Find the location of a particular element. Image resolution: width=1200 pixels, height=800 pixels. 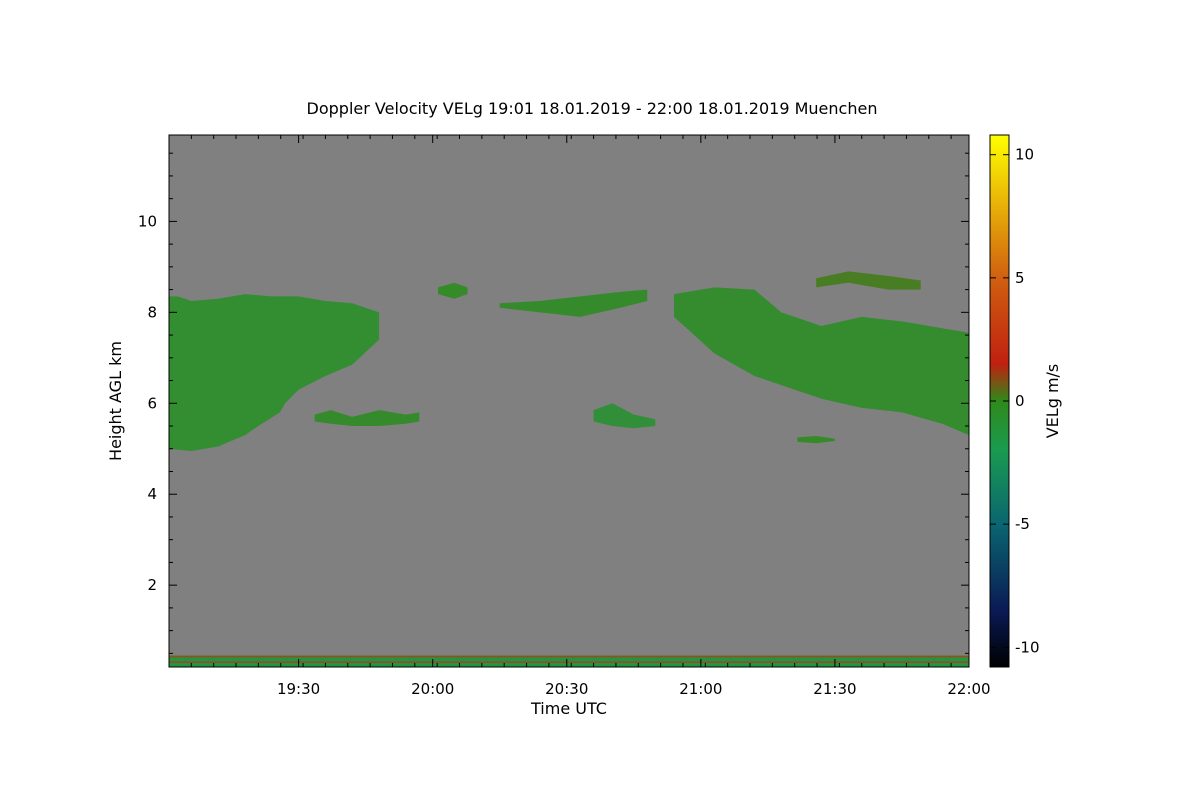

colorbar-tick-label: 5 is located at coordinates (1020, 278).